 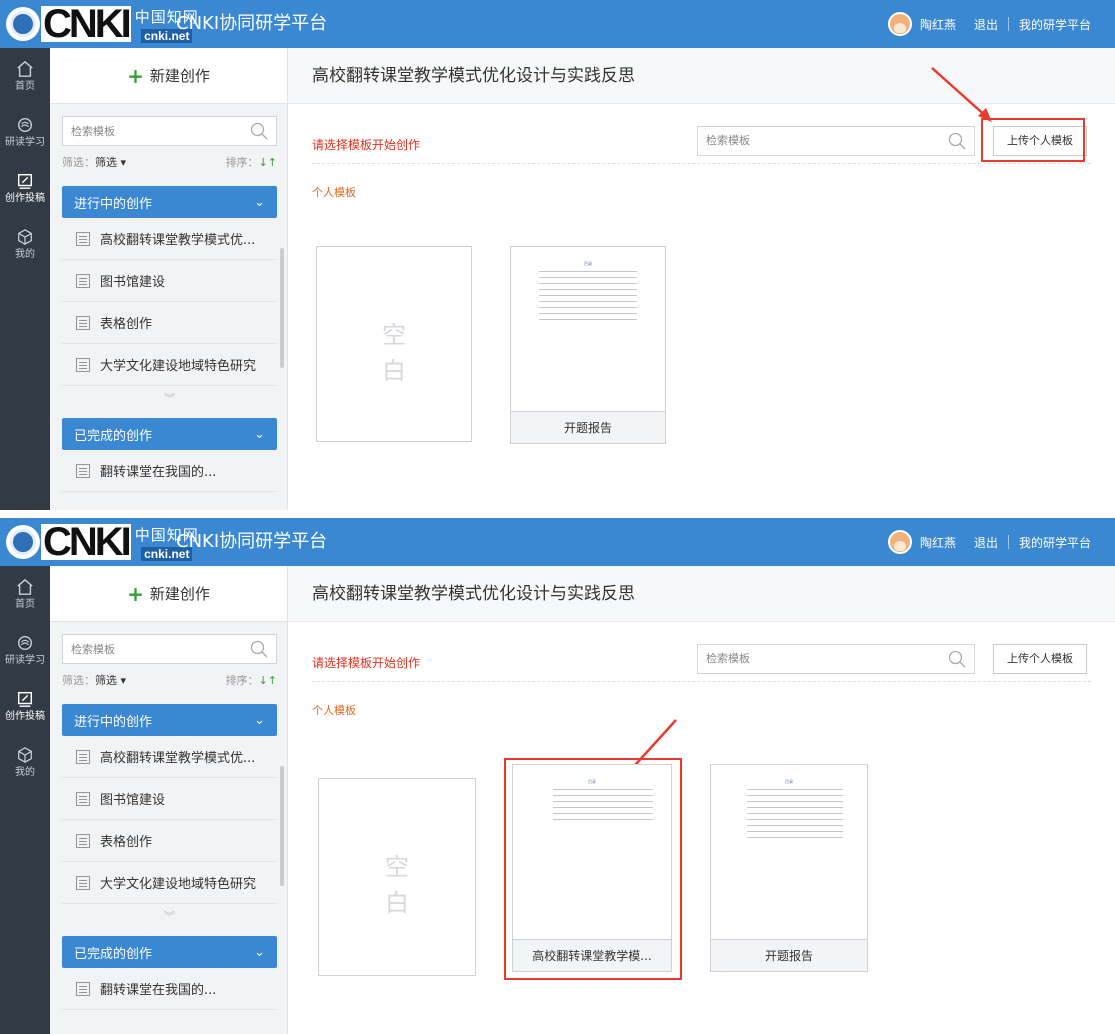 I want to click on document-title: 高校翻转课堂教学模式优化设计与实践反思, so click(x=701, y=594).